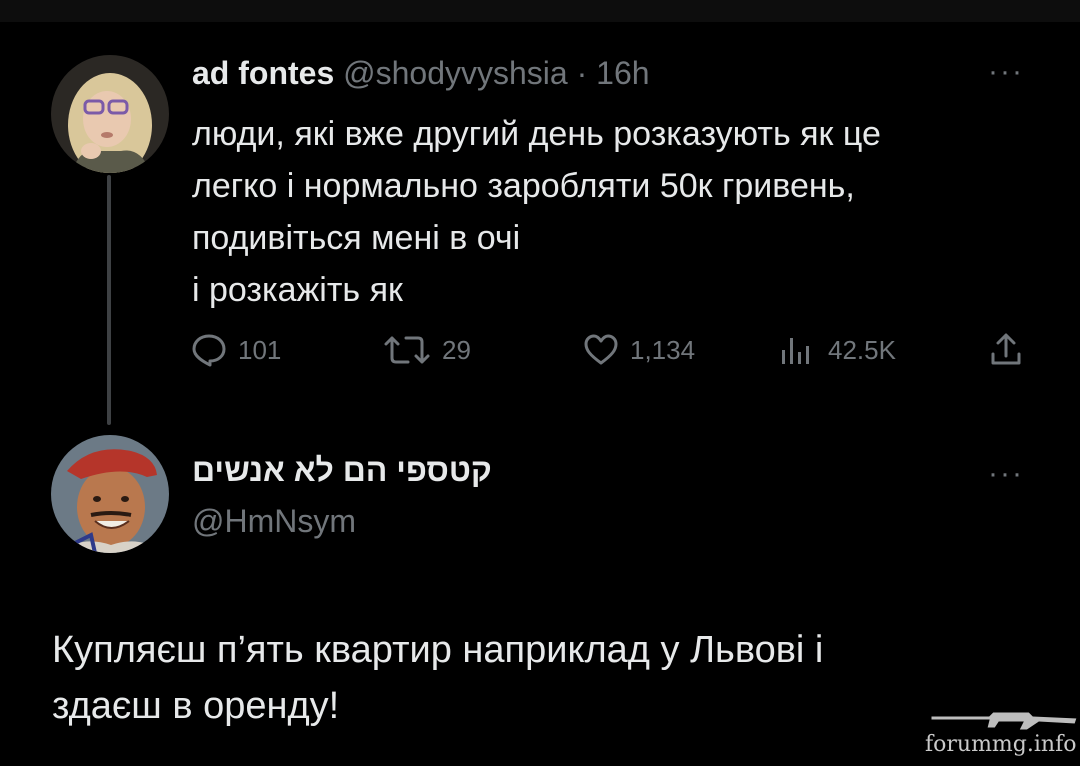  I want to click on tweet2-display-name: קטספי הם לא אנשים, so click(342, 470).